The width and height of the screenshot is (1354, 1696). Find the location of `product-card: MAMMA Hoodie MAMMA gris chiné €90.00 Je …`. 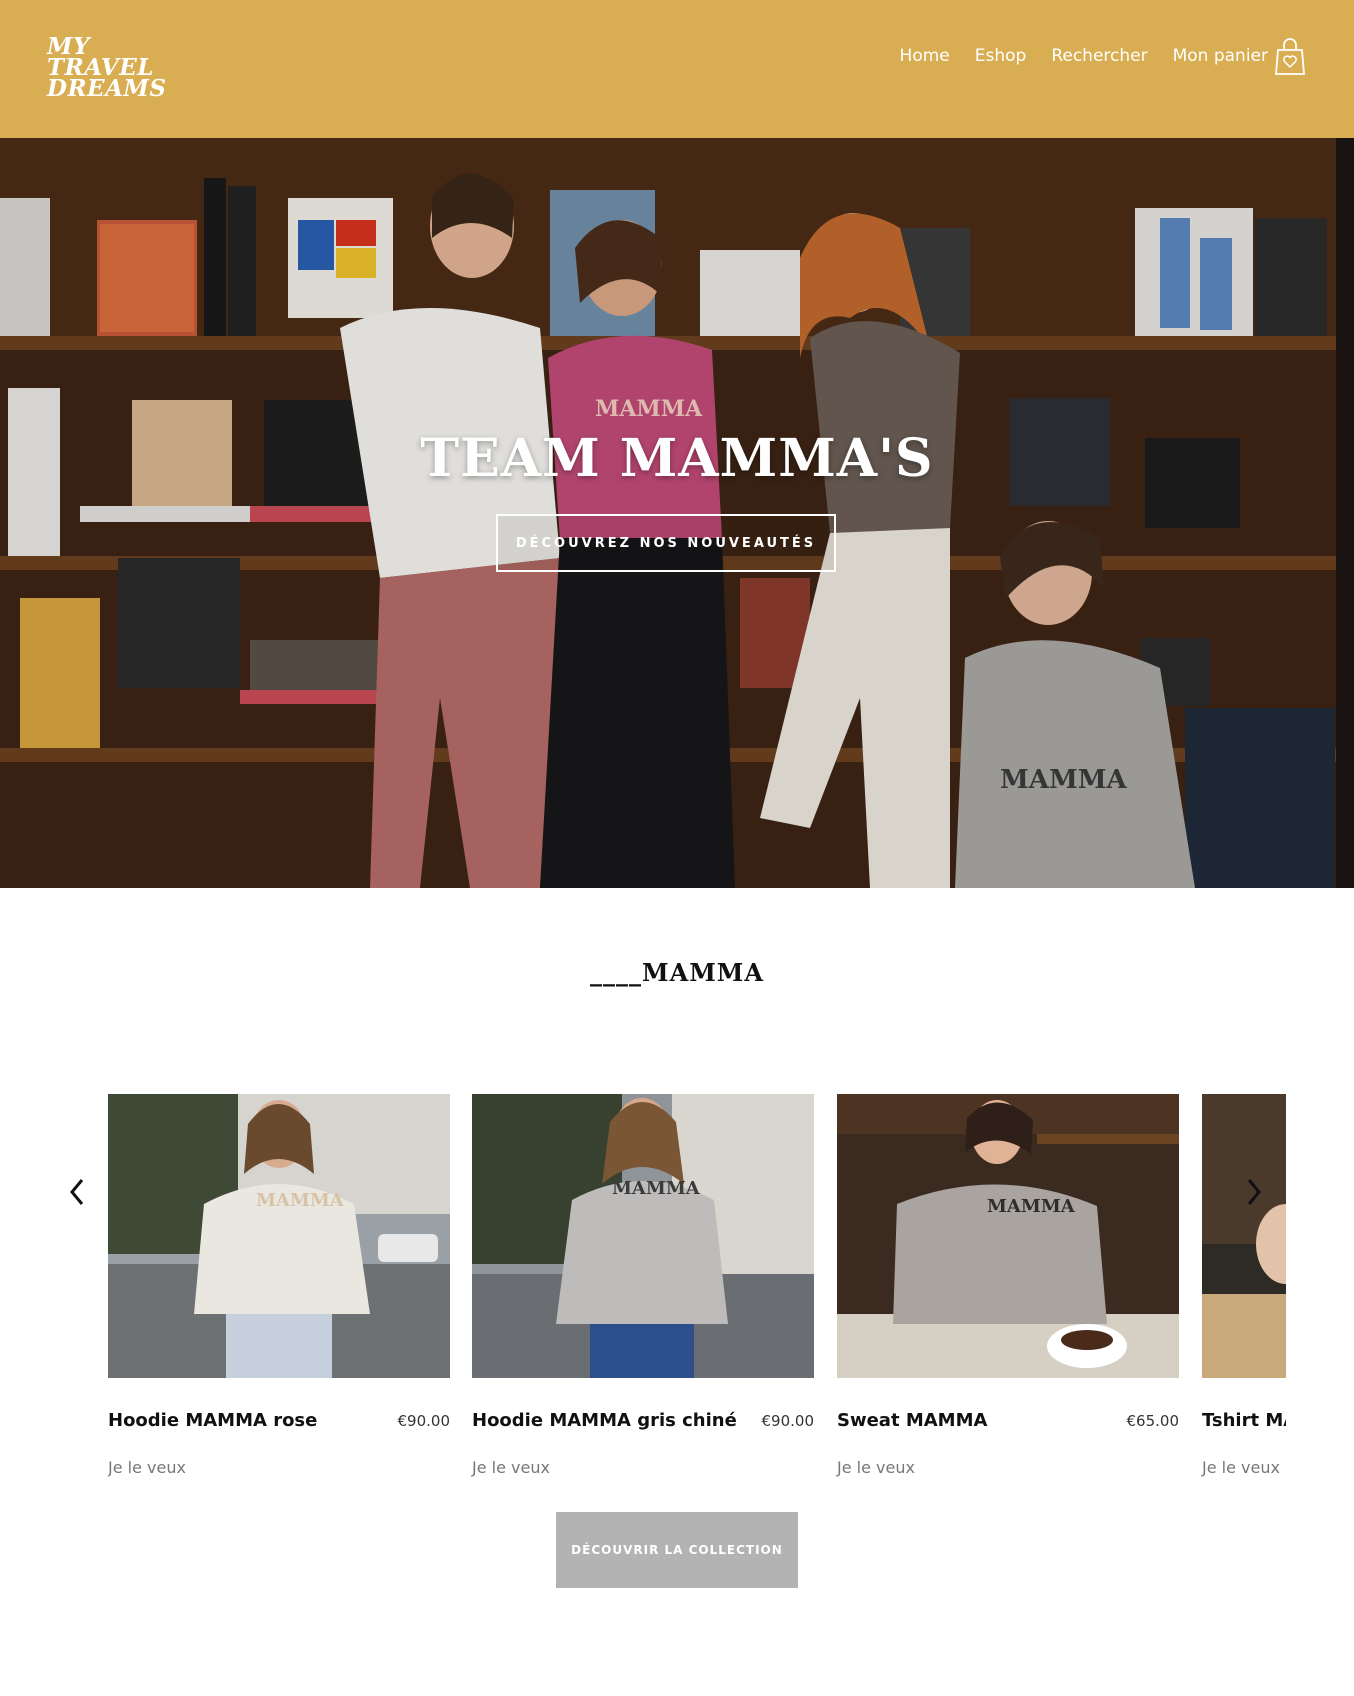

product-card: MAMMA Hoodie MAMMA gris chiné €90.00 Je … is located at coordinates (643, 1285).